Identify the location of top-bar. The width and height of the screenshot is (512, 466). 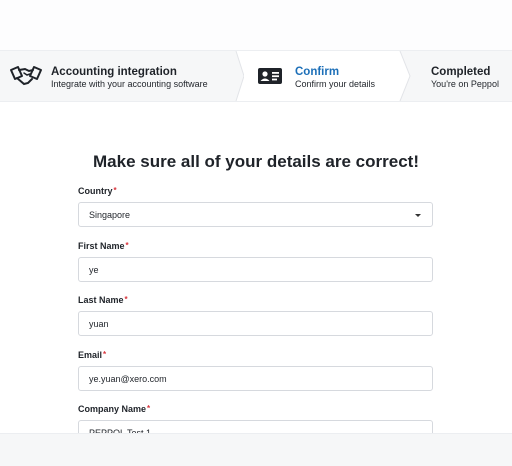
(256, 25).